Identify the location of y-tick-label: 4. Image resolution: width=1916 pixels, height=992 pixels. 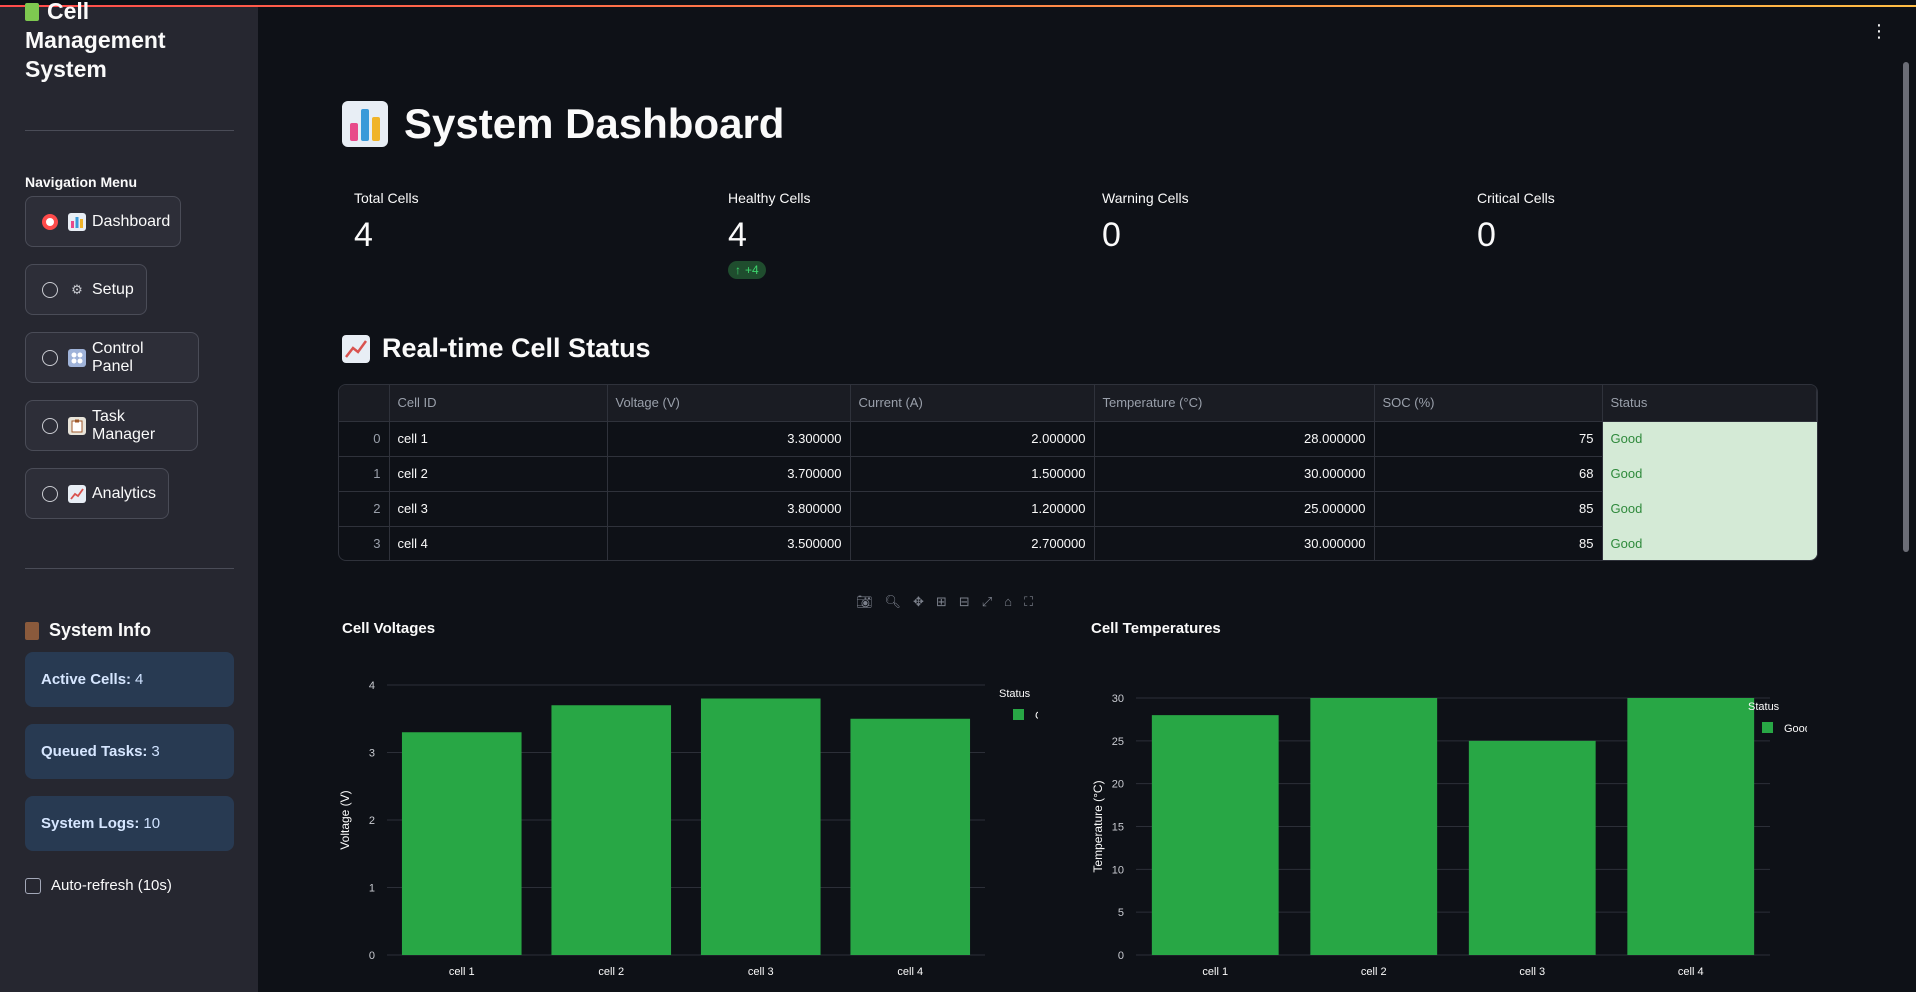
(372, 686).